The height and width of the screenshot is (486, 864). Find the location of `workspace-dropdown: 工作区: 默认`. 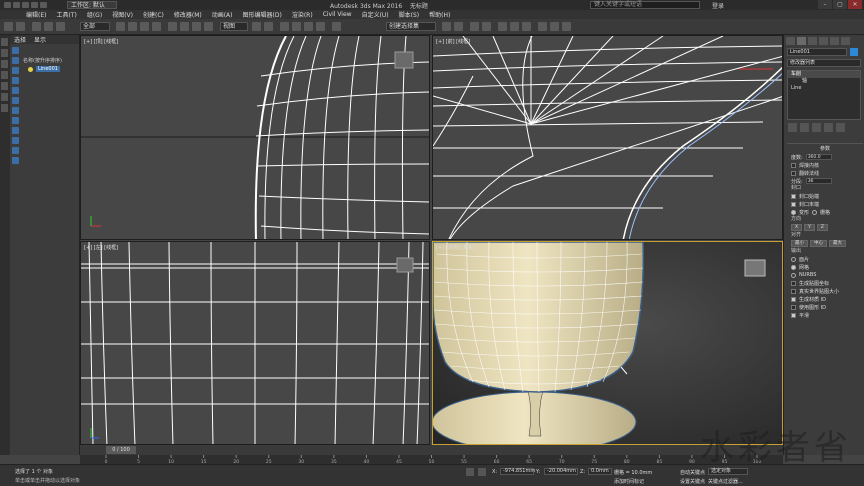

workspace-dropdown: 工作区: 默认 is located at coordinates (92, 5).